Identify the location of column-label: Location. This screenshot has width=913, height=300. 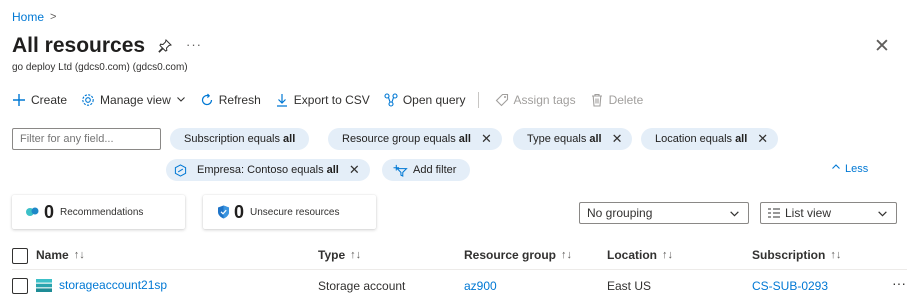
(632, 255).